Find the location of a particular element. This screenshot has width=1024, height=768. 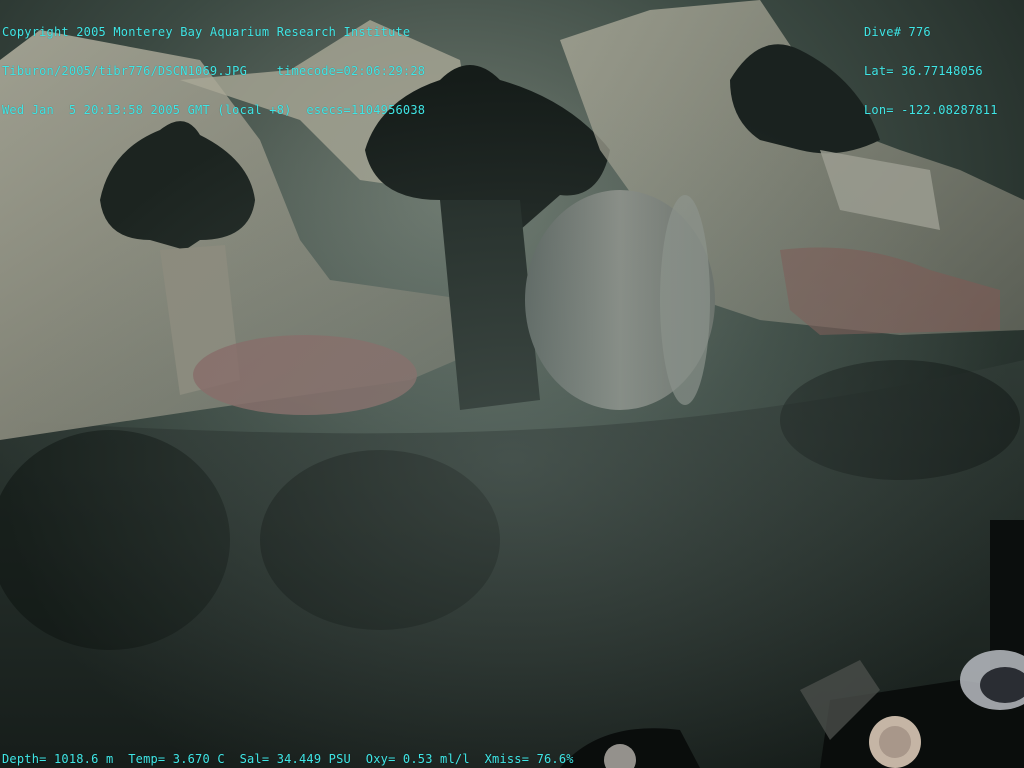

dive-number: Dive# 776 is located at coordinates (897, 32).